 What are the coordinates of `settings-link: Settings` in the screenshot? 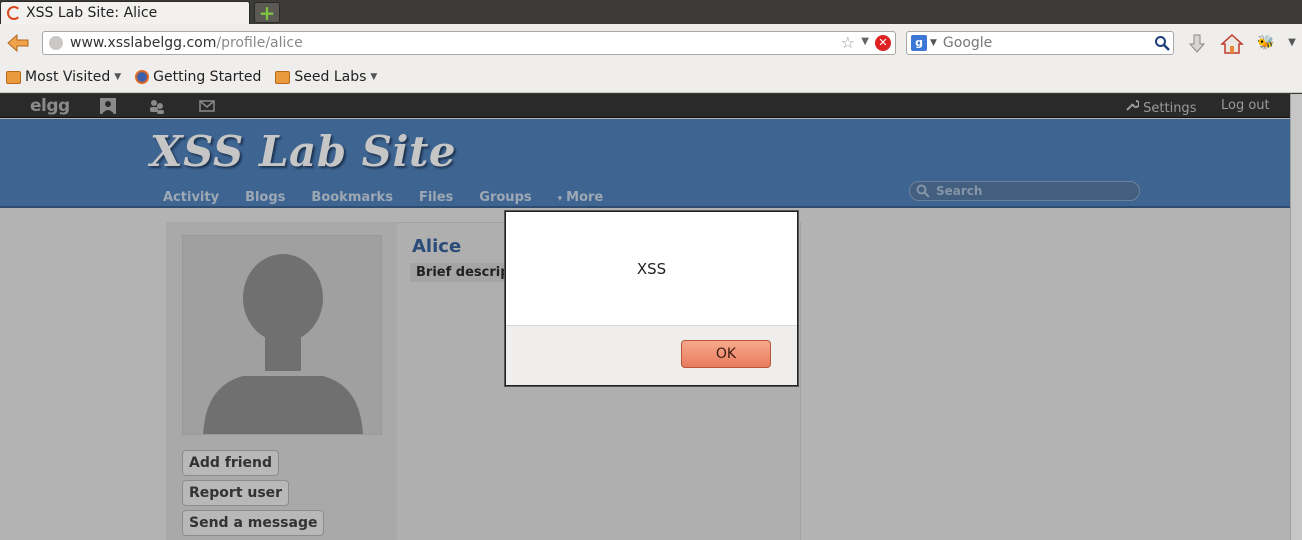 It's located at (1160, 107).